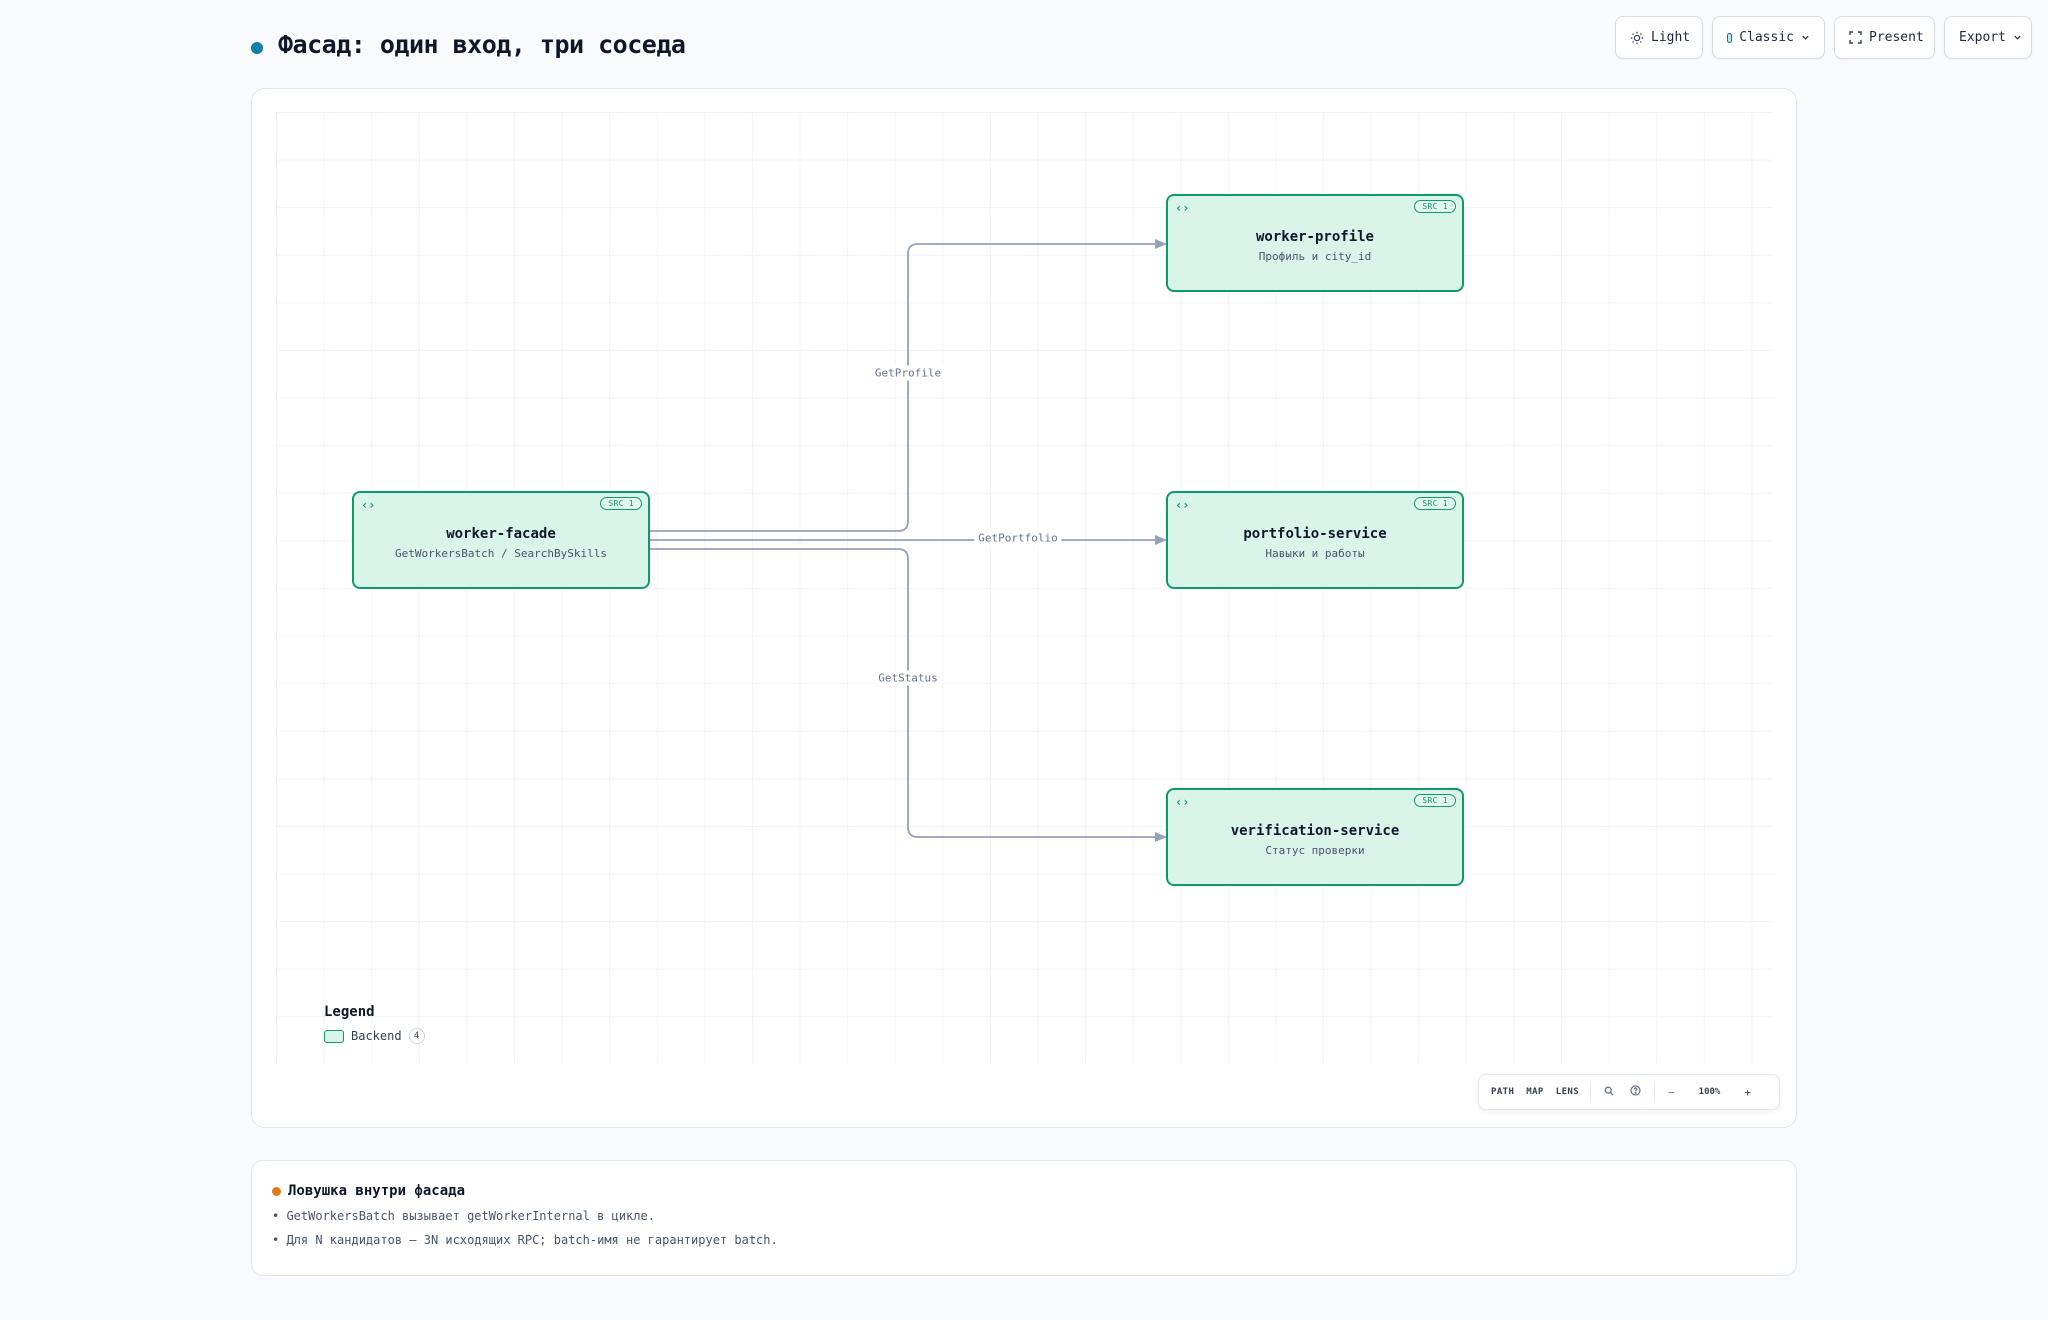  What do you see at coordinates (1315, 256) in the screenshot?
I see `node-subtitle: Профиль и city_id` at bounding box center [1315, 256].